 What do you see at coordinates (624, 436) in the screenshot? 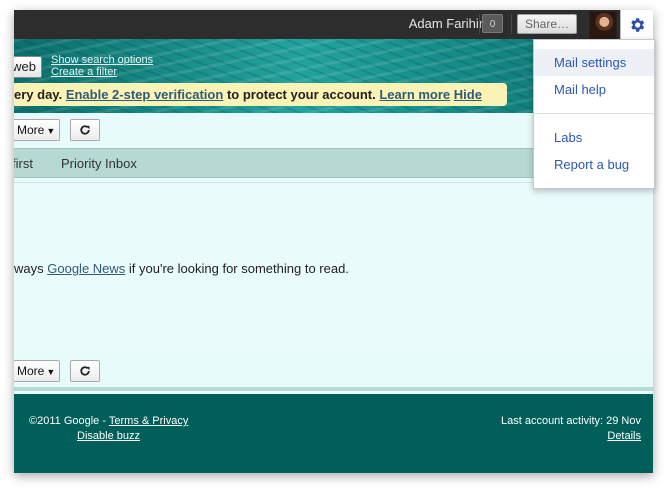
I see `details-link: Details` at bounding box center [624, 436].